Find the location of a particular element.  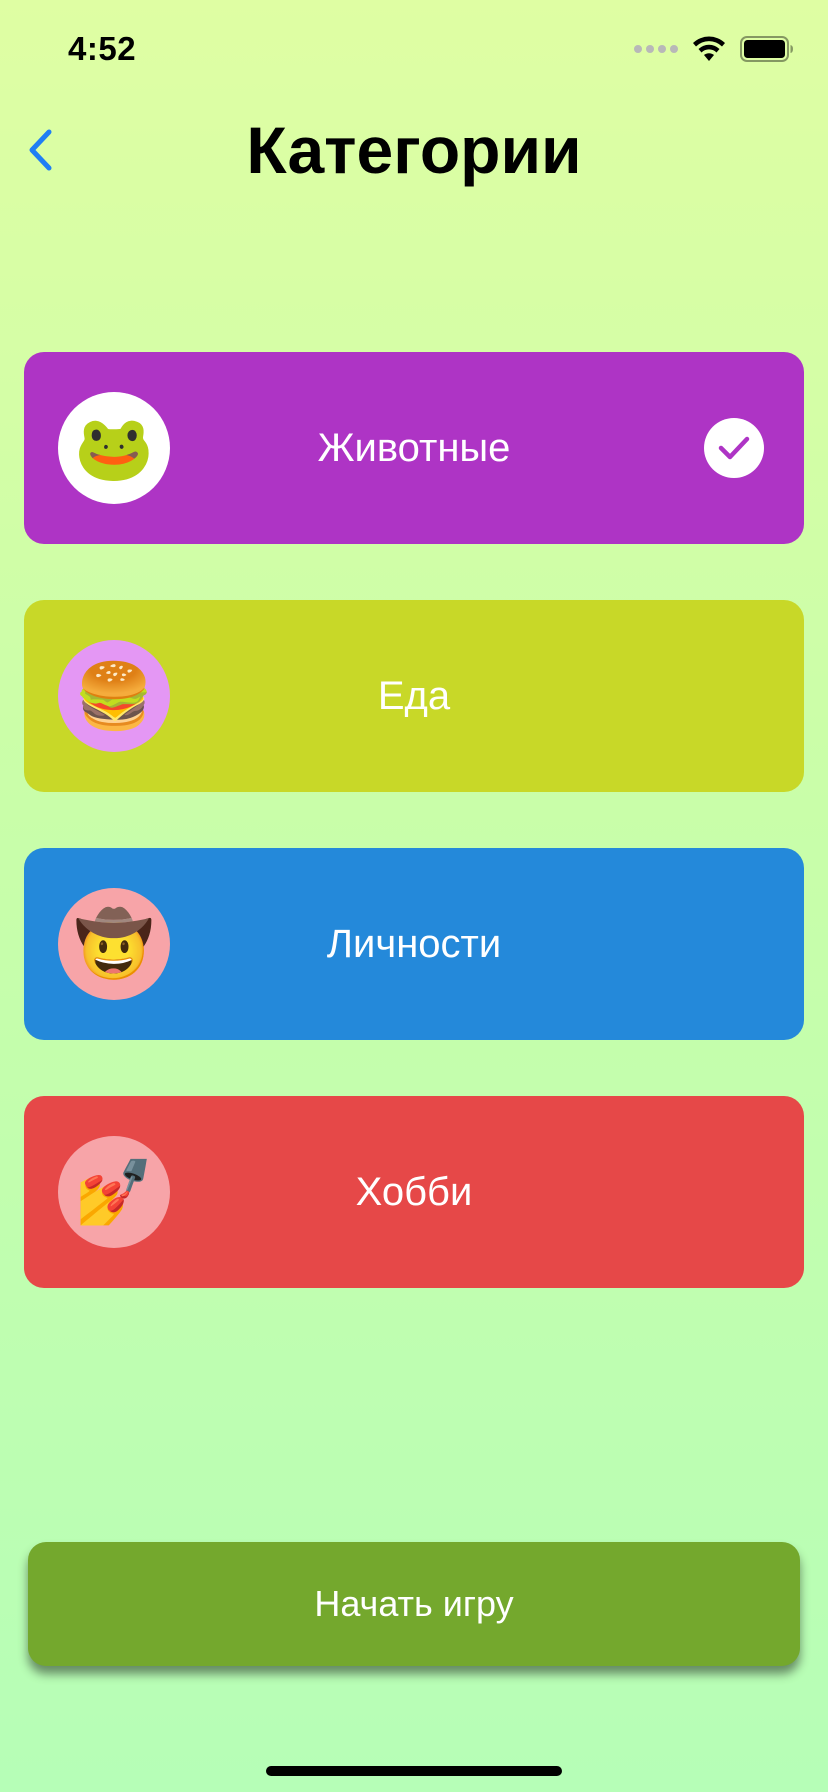

category-label: Еда is located at coordinates (414, 696).